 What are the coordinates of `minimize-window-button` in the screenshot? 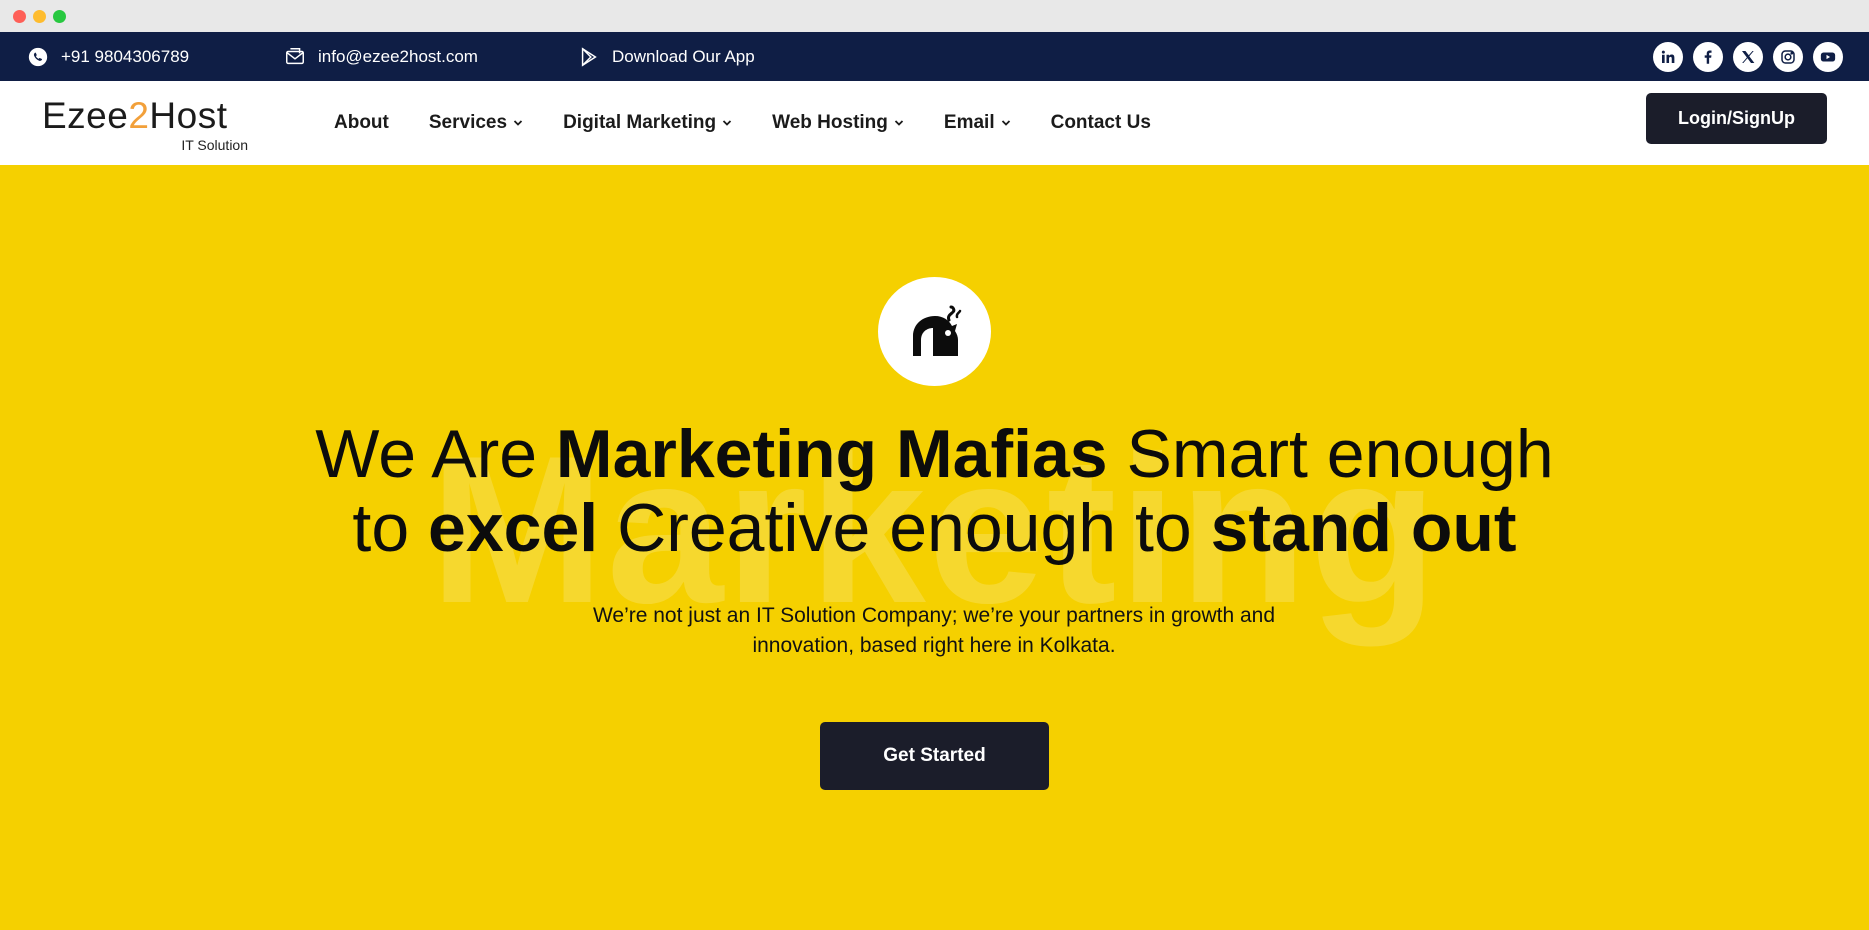 It's located at (39, 16).